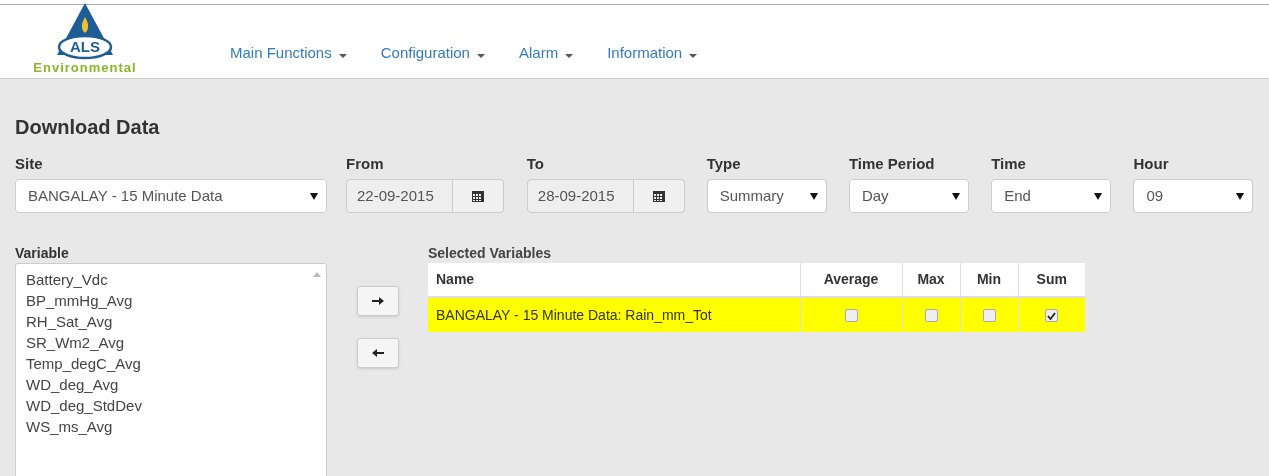 This screenshot has height=476, width=1269. Describe the element at coordinates (67, 279) in the screenshot. I see `list-option: Battery_Vdc` at that location.